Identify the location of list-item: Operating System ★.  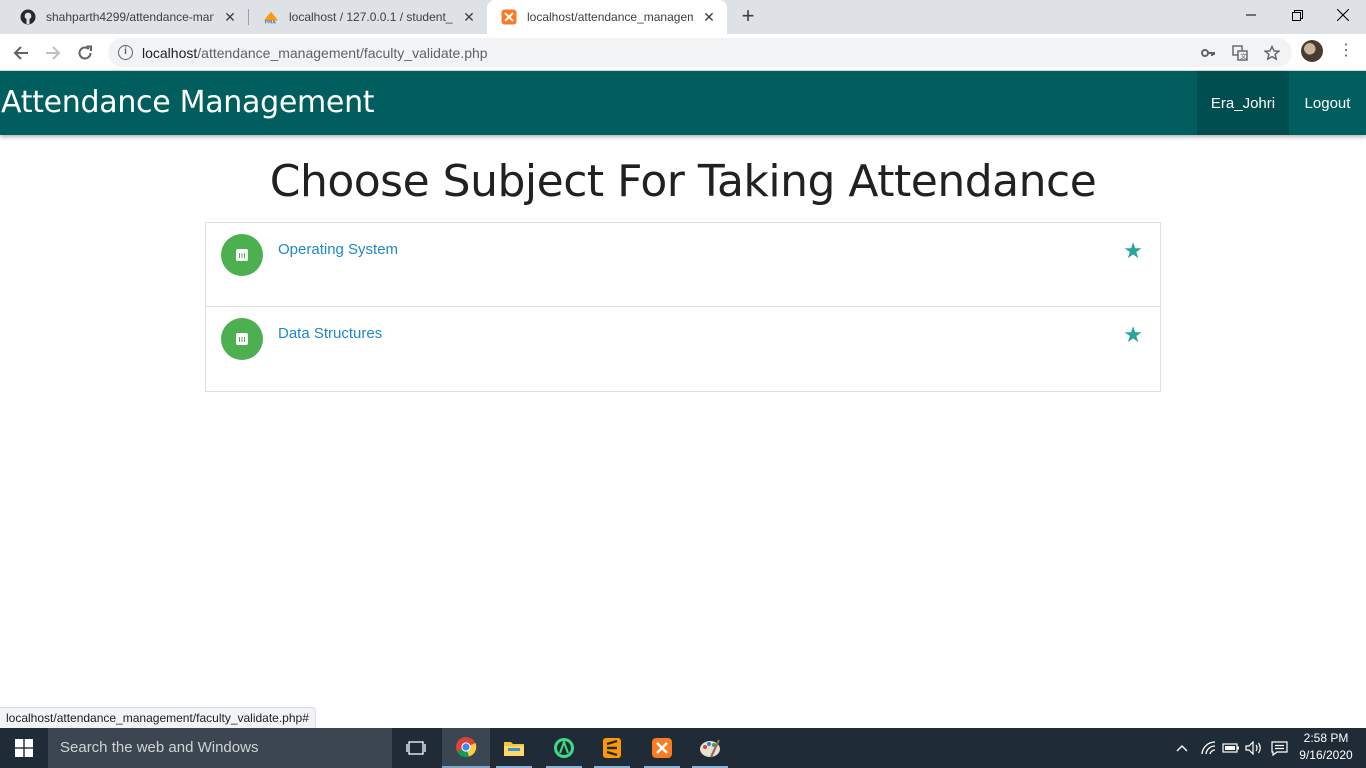
(683, 265).